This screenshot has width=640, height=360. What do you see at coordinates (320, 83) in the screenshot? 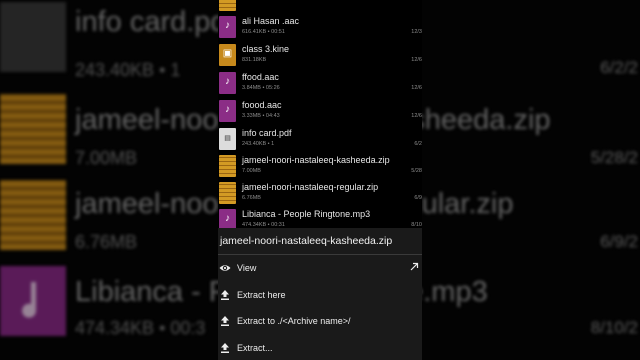
I see `file-row: ♪ ffood.aac 3.84MB • 05:26 12/6` at bounding box center [320, 83].